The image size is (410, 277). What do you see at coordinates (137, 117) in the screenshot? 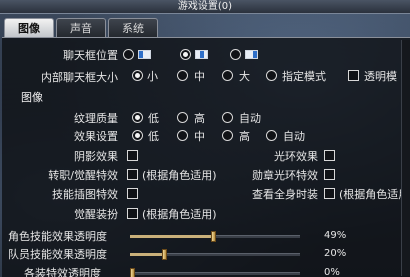
I see `texture-low-radio` at bounding box center [137, 117].